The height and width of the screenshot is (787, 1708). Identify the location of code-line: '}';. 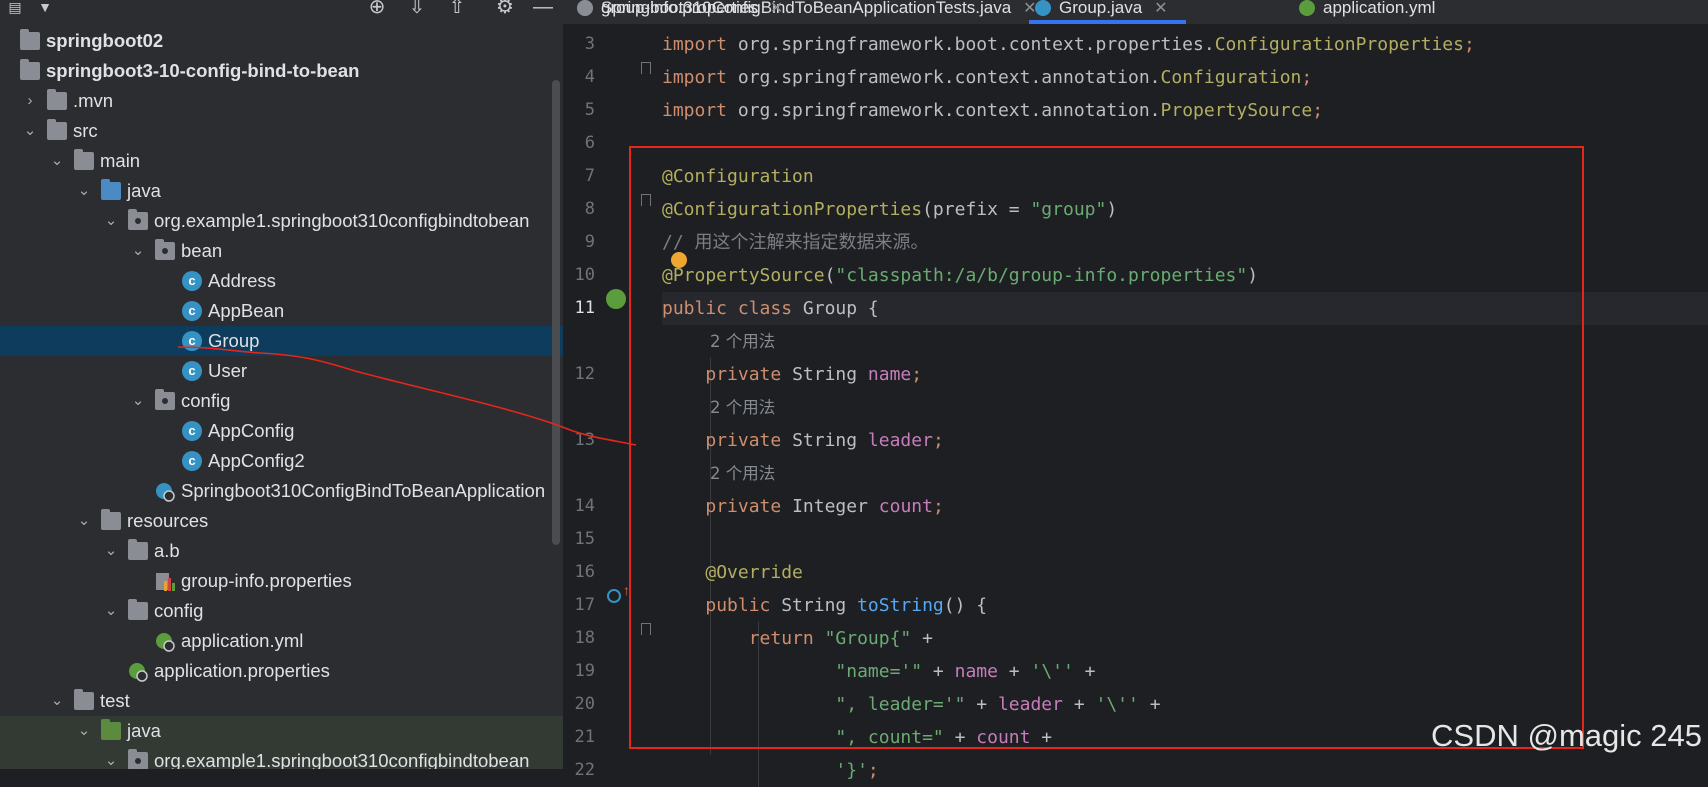
(1185, 770).